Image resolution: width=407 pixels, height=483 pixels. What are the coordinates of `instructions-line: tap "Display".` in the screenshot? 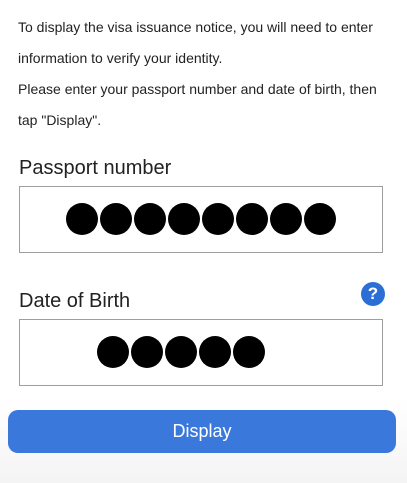 It's located at (60, 120).